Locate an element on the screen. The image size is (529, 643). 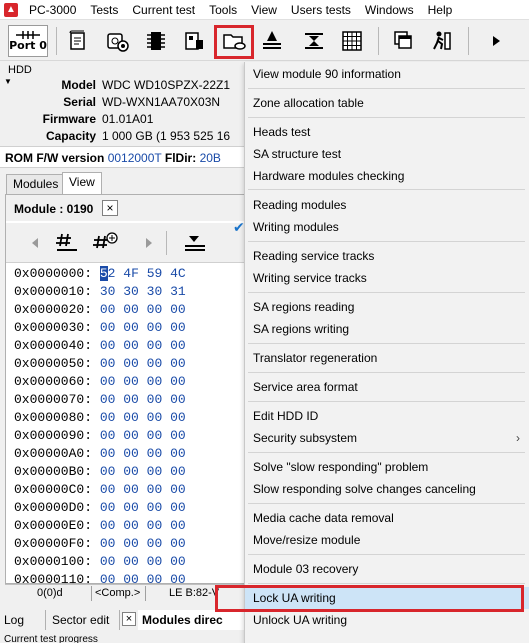
menu-edit-hdd-id: Edit HDD ID is located at coordinates (387, 416).